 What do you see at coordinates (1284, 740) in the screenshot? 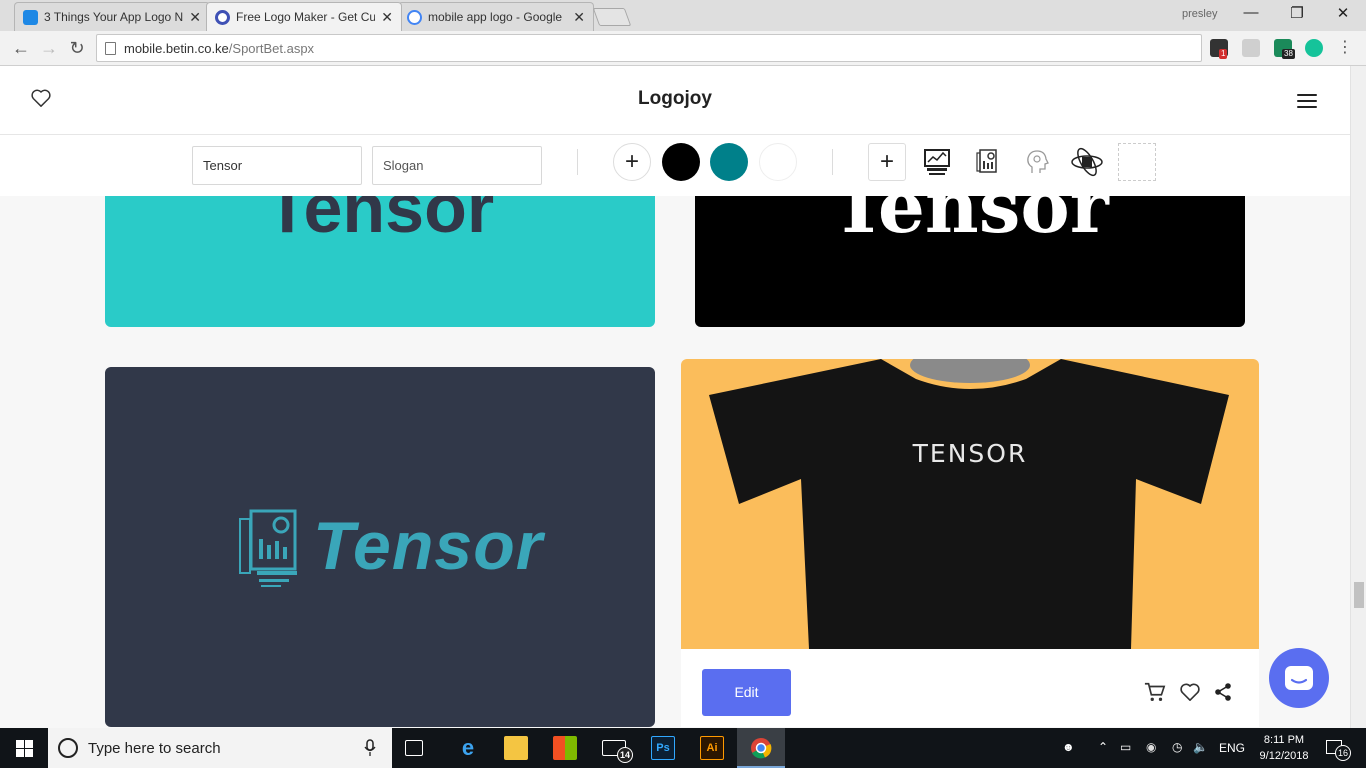
I see `clock-time: 8:11 PM` at bounding box center [1284, 740].